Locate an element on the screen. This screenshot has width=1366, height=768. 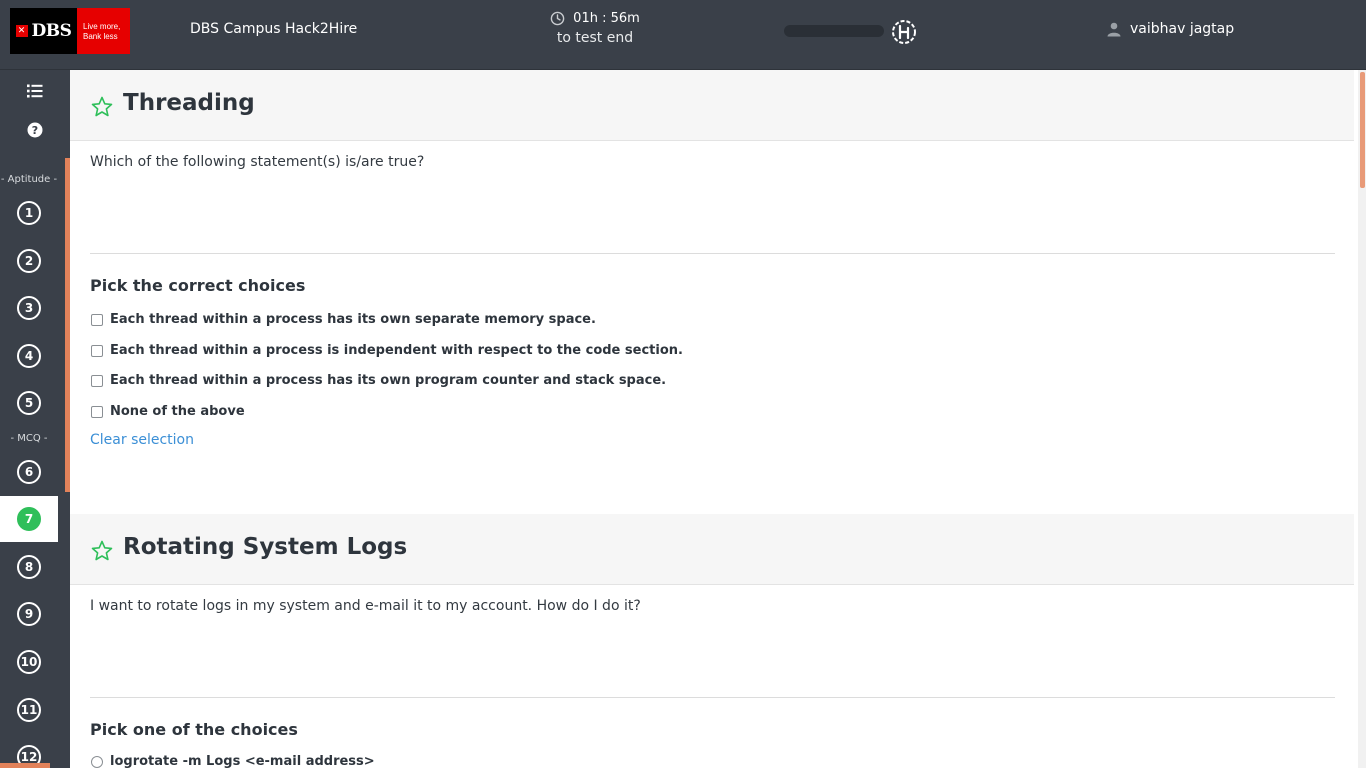
hackerearth-logo-icon is located at coordinates (904, 32).